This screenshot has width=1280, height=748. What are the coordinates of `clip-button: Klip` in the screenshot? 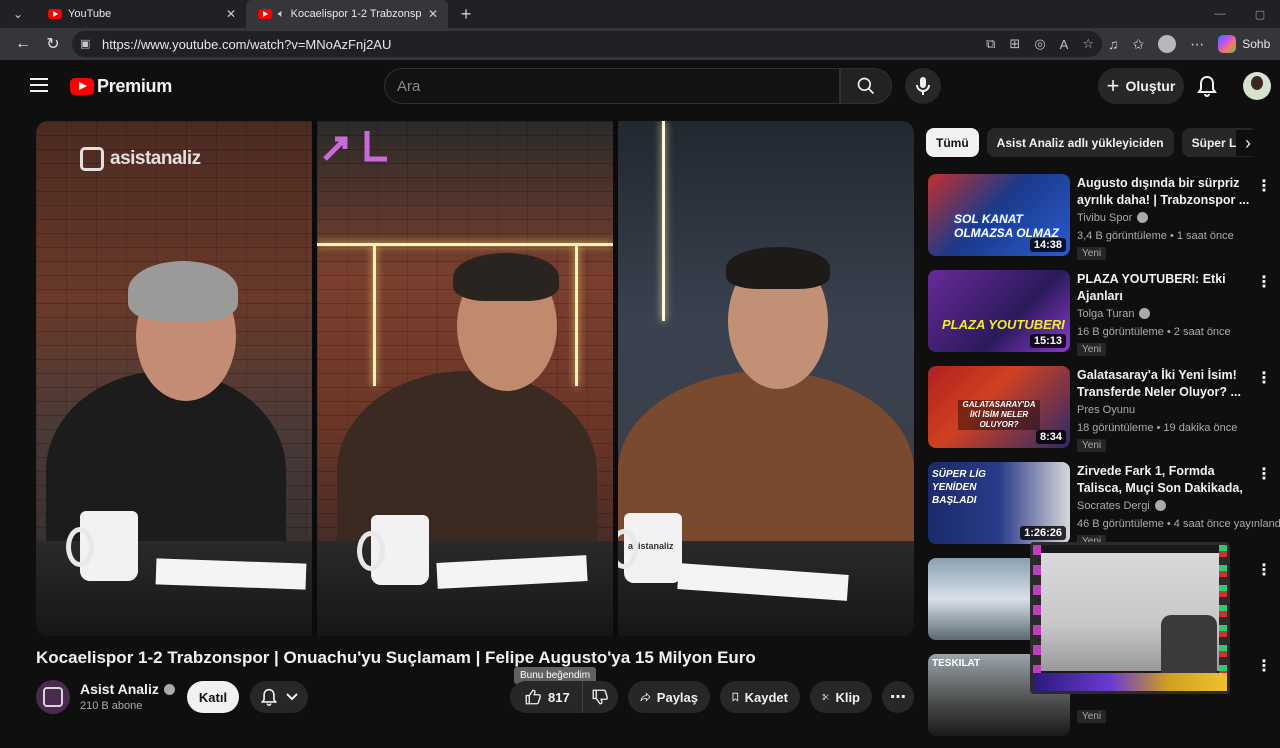 It's located at (841, 697).